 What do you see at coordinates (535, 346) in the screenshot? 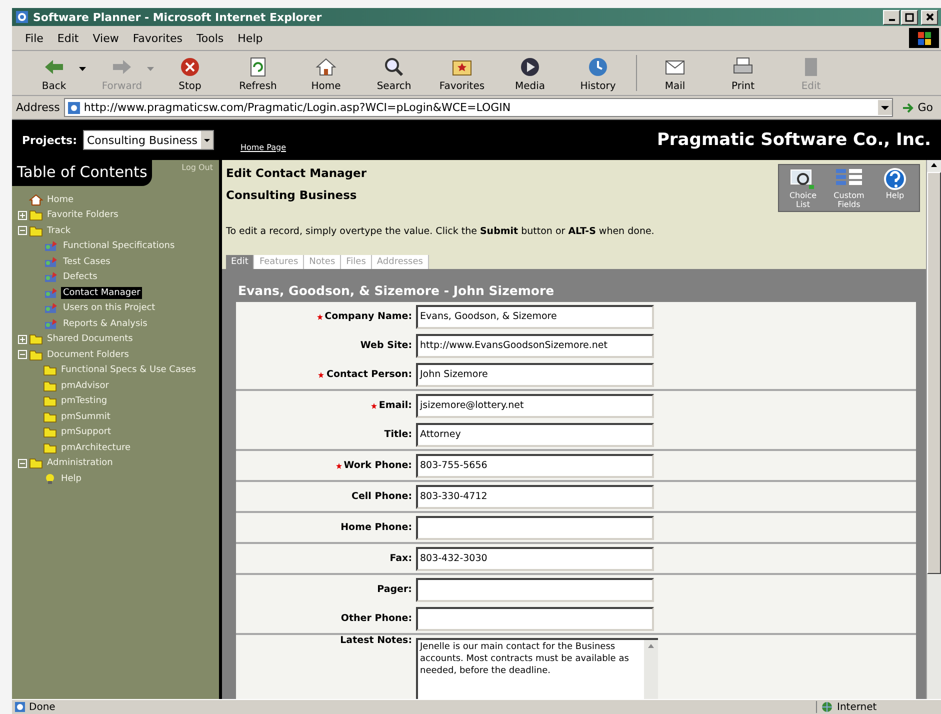
I see `text-field: http://www.EvansGoodsonSizemore.net` at bounding box center [535, 346].